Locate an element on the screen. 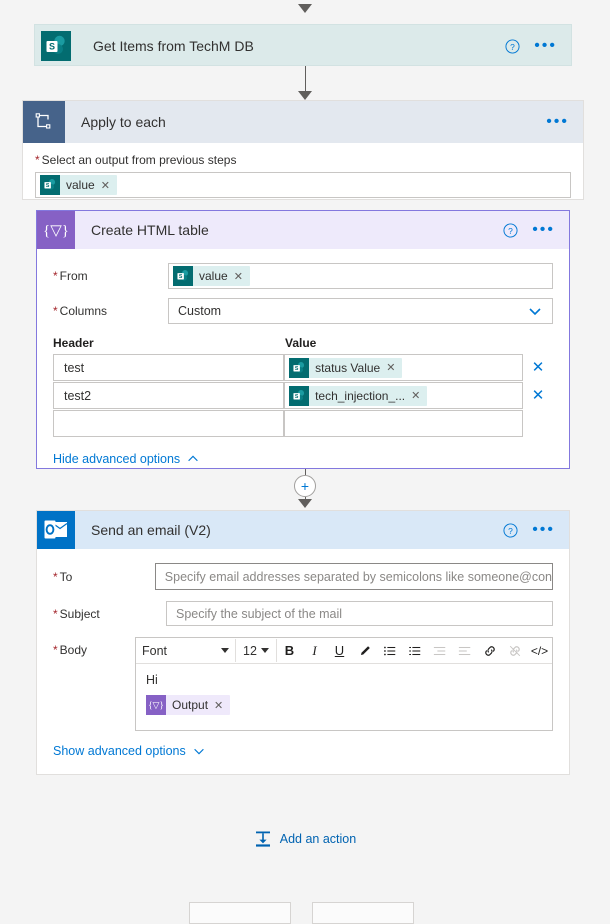  column-header-header: Header is located at coordinates (73, 343).